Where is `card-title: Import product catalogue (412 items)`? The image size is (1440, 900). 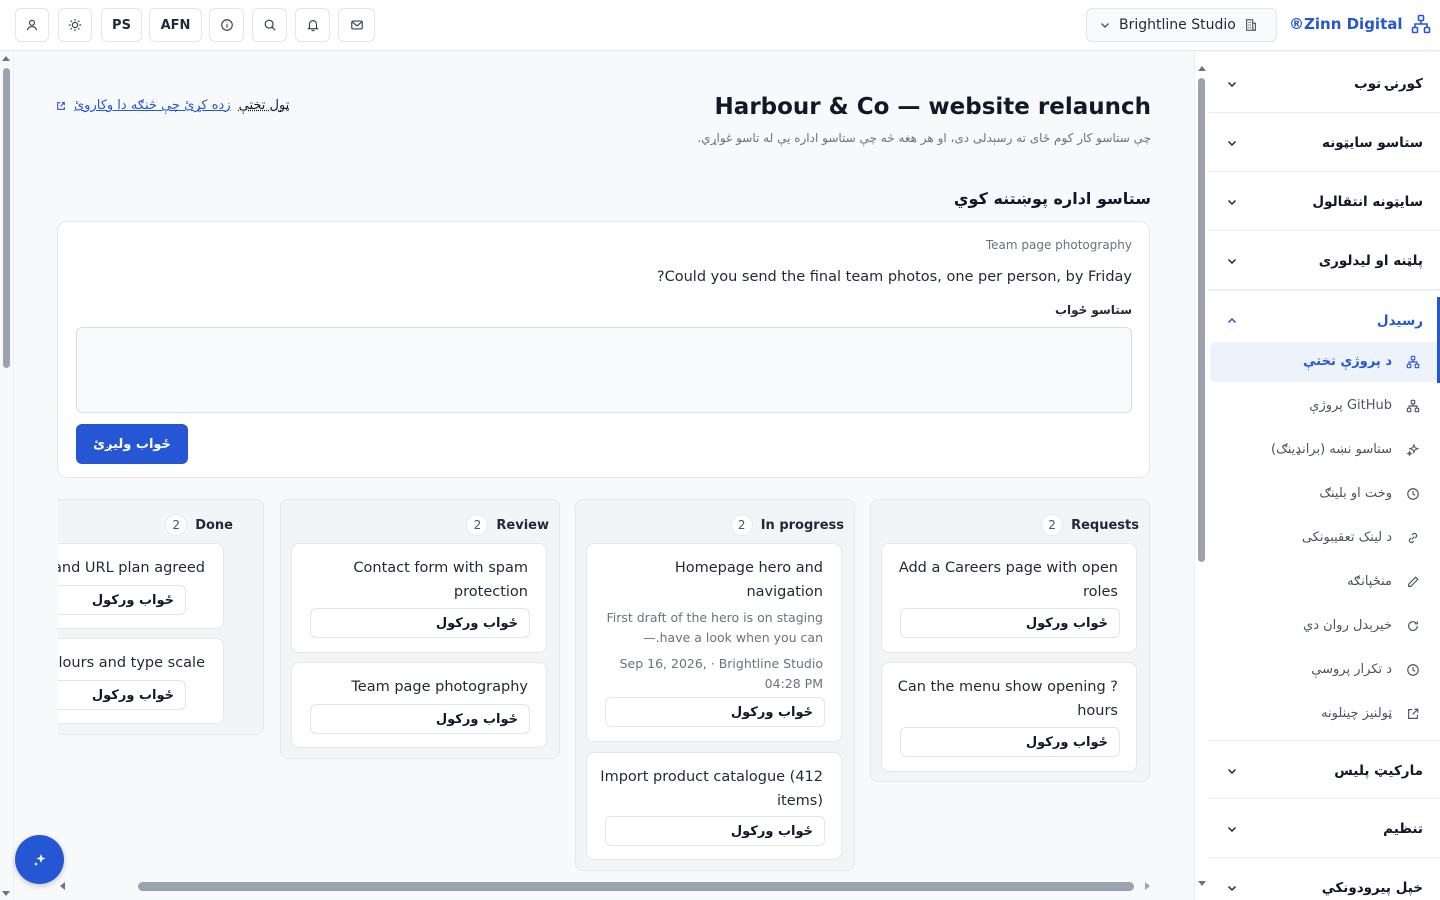 card-title: Import product catalogue (412 items) is located at coordinates (711, 789).